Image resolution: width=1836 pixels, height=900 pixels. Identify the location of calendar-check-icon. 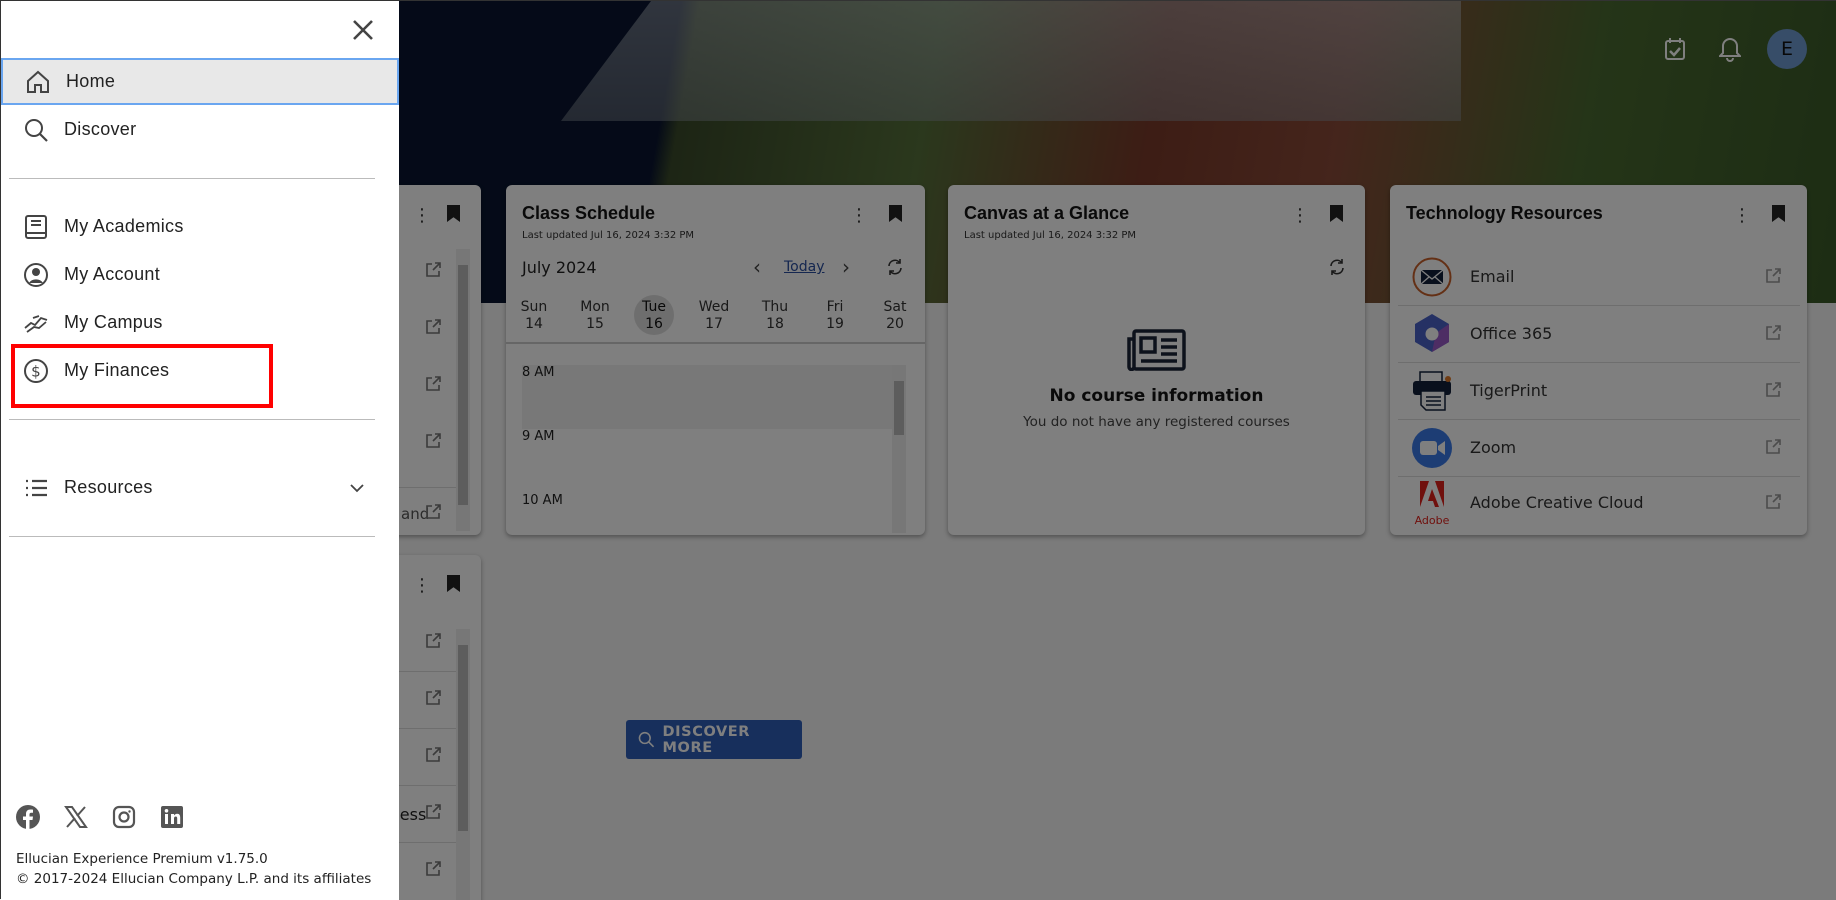
(1675, 49).